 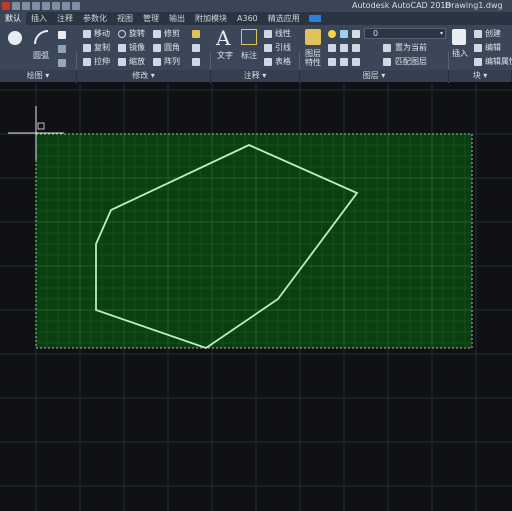 I want to click on tab-output: 输出, so click(x=177, y=18).